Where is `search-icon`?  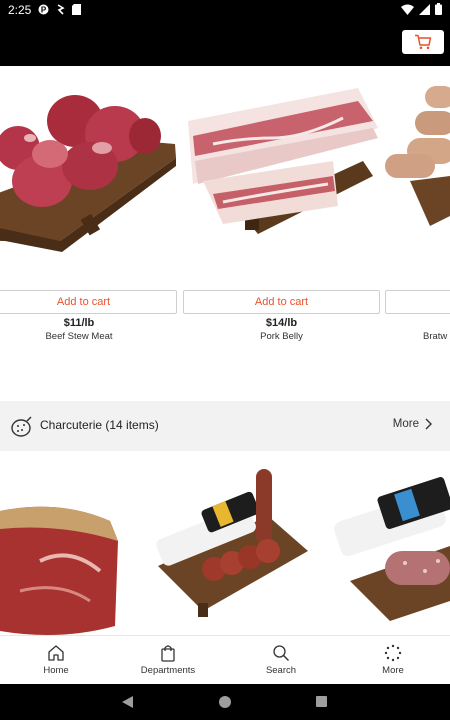 search-icon is located at coordinates (281, 653).